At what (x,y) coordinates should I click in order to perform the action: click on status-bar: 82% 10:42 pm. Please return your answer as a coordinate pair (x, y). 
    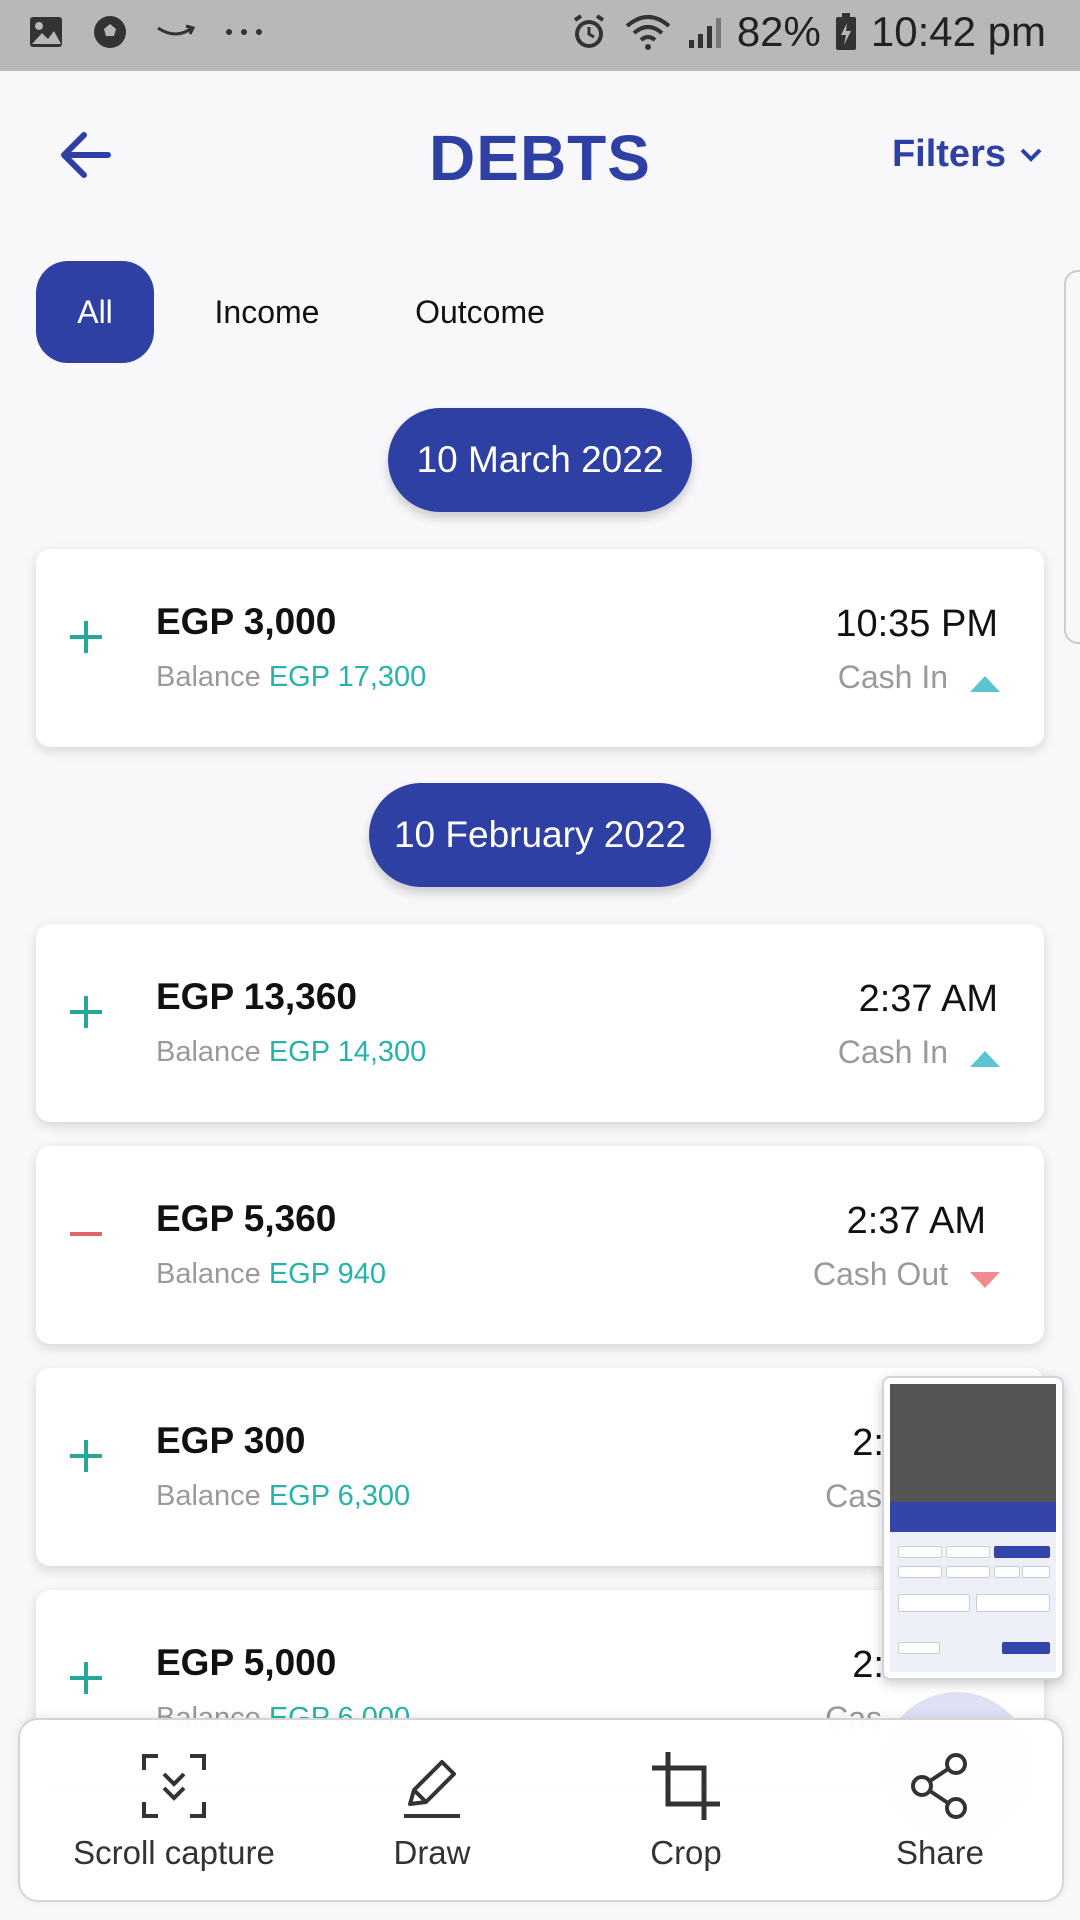
    Looking at the image, I should click on (540, 35).